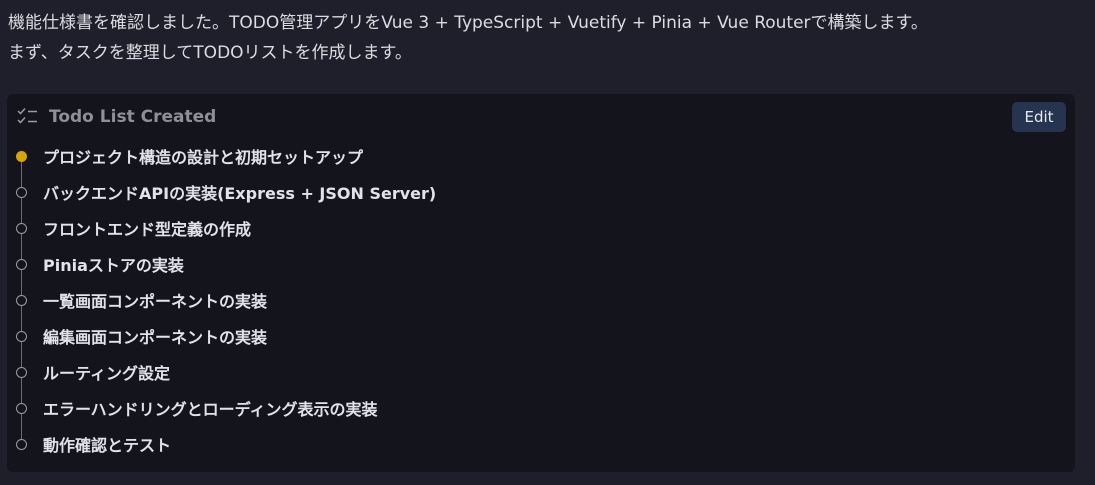 The height and width of the screenshot is (485, 1095). I want to click on todo-item: ルーティング設定, so click(541, 372).